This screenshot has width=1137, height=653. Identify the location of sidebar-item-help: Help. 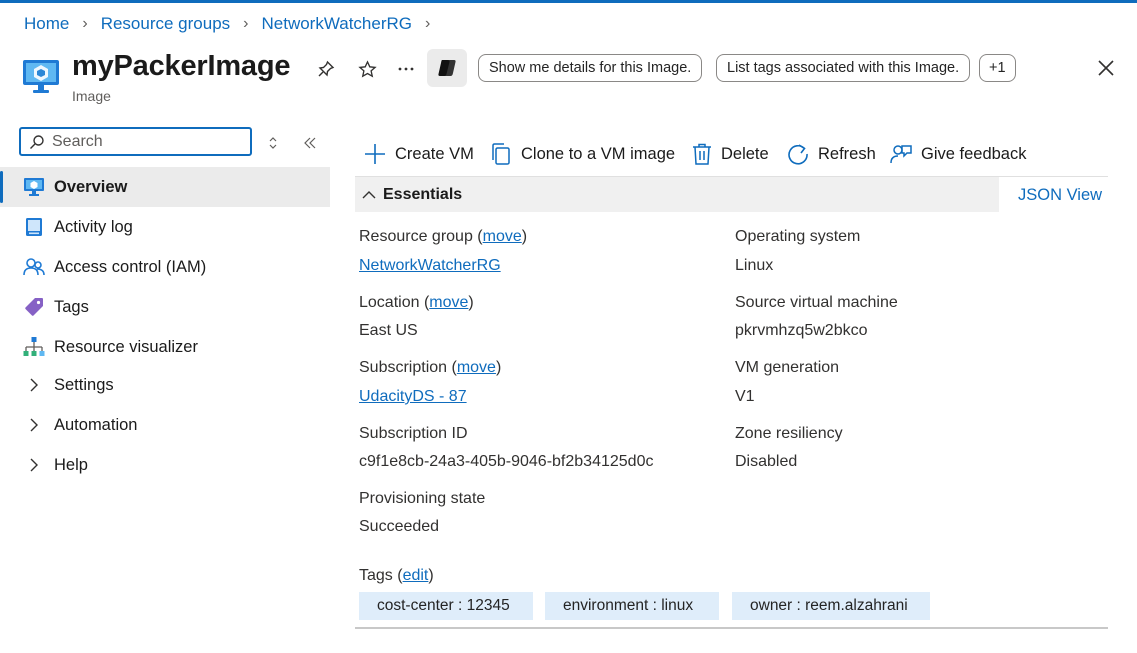
(165, 465).